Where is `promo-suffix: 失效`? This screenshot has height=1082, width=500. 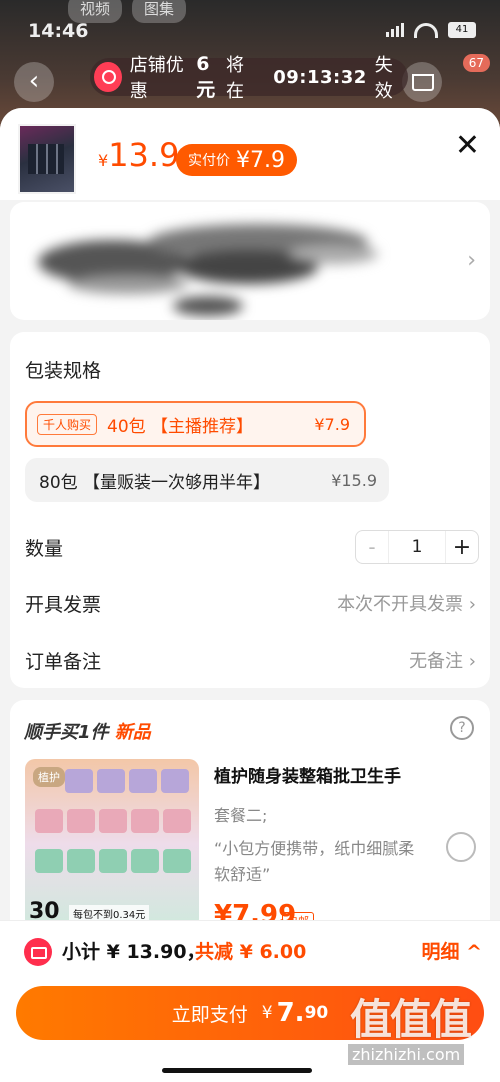
promo-suffix: 失效 is located at coordinates (383, 78).